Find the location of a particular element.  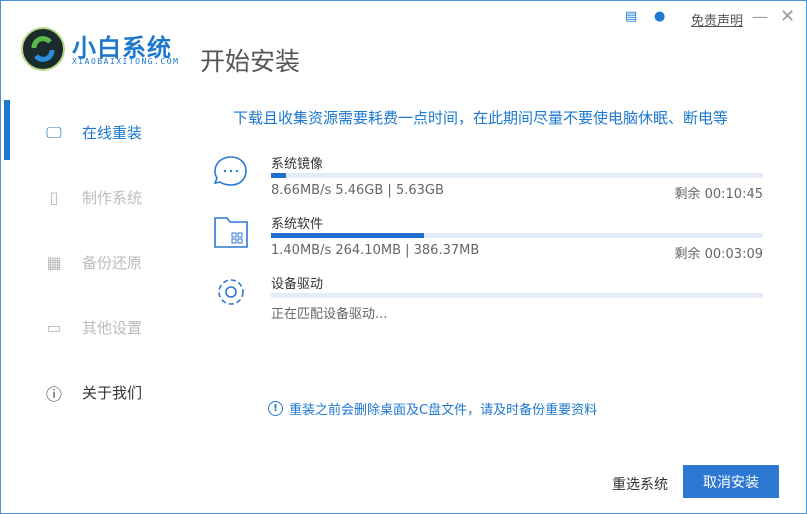

sidebar-item-about: ⓘ 关于我们 is located at coordinates (95, 392).